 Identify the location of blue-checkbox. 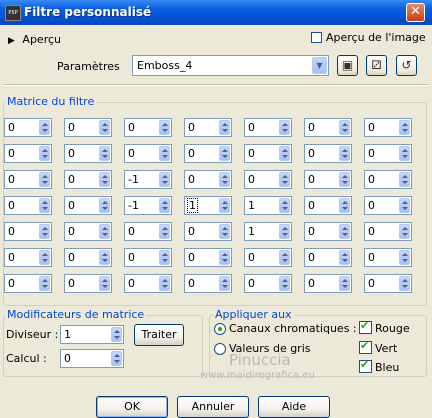
(365, 365).